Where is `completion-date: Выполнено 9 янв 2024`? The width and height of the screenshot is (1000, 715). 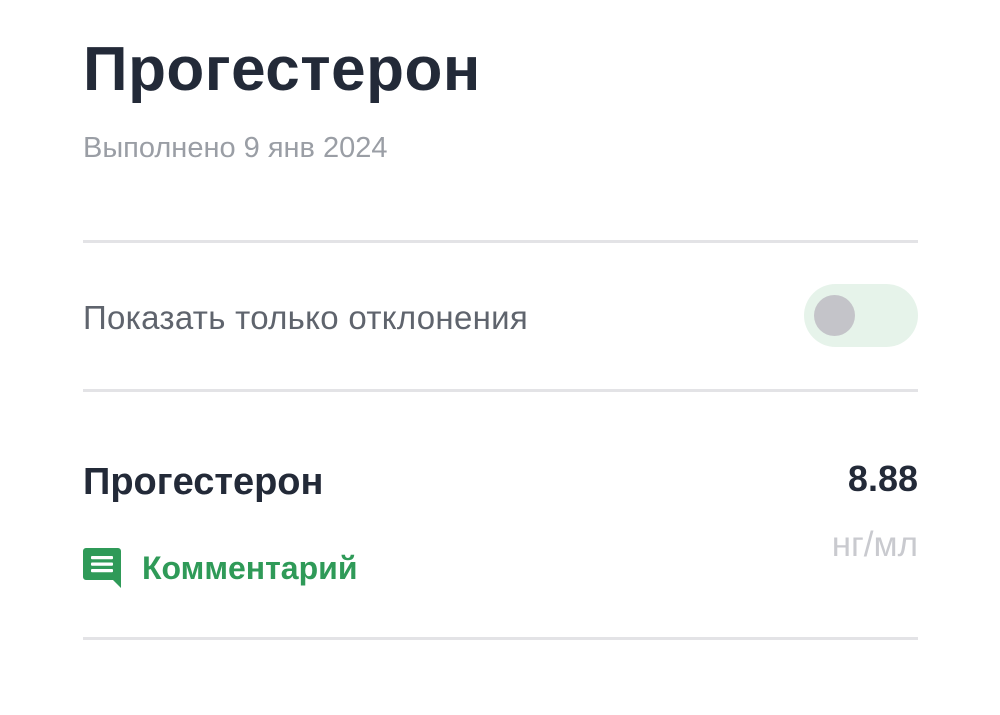 completion-date: Выполнено 9 янв 2024 is located at coordinates (235, 148).